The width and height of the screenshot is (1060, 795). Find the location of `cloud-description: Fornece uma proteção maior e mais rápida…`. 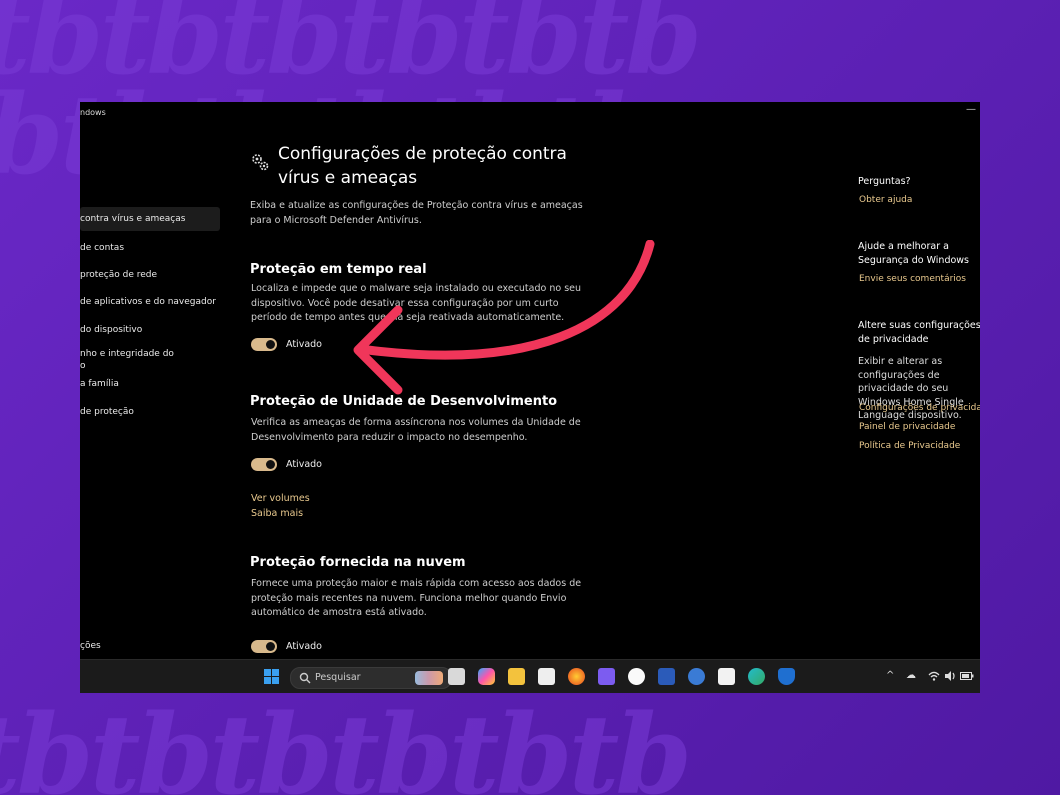

cloud-description: Fornece uma proteção maior e mais rápida… is located at coordinates (416, 598).